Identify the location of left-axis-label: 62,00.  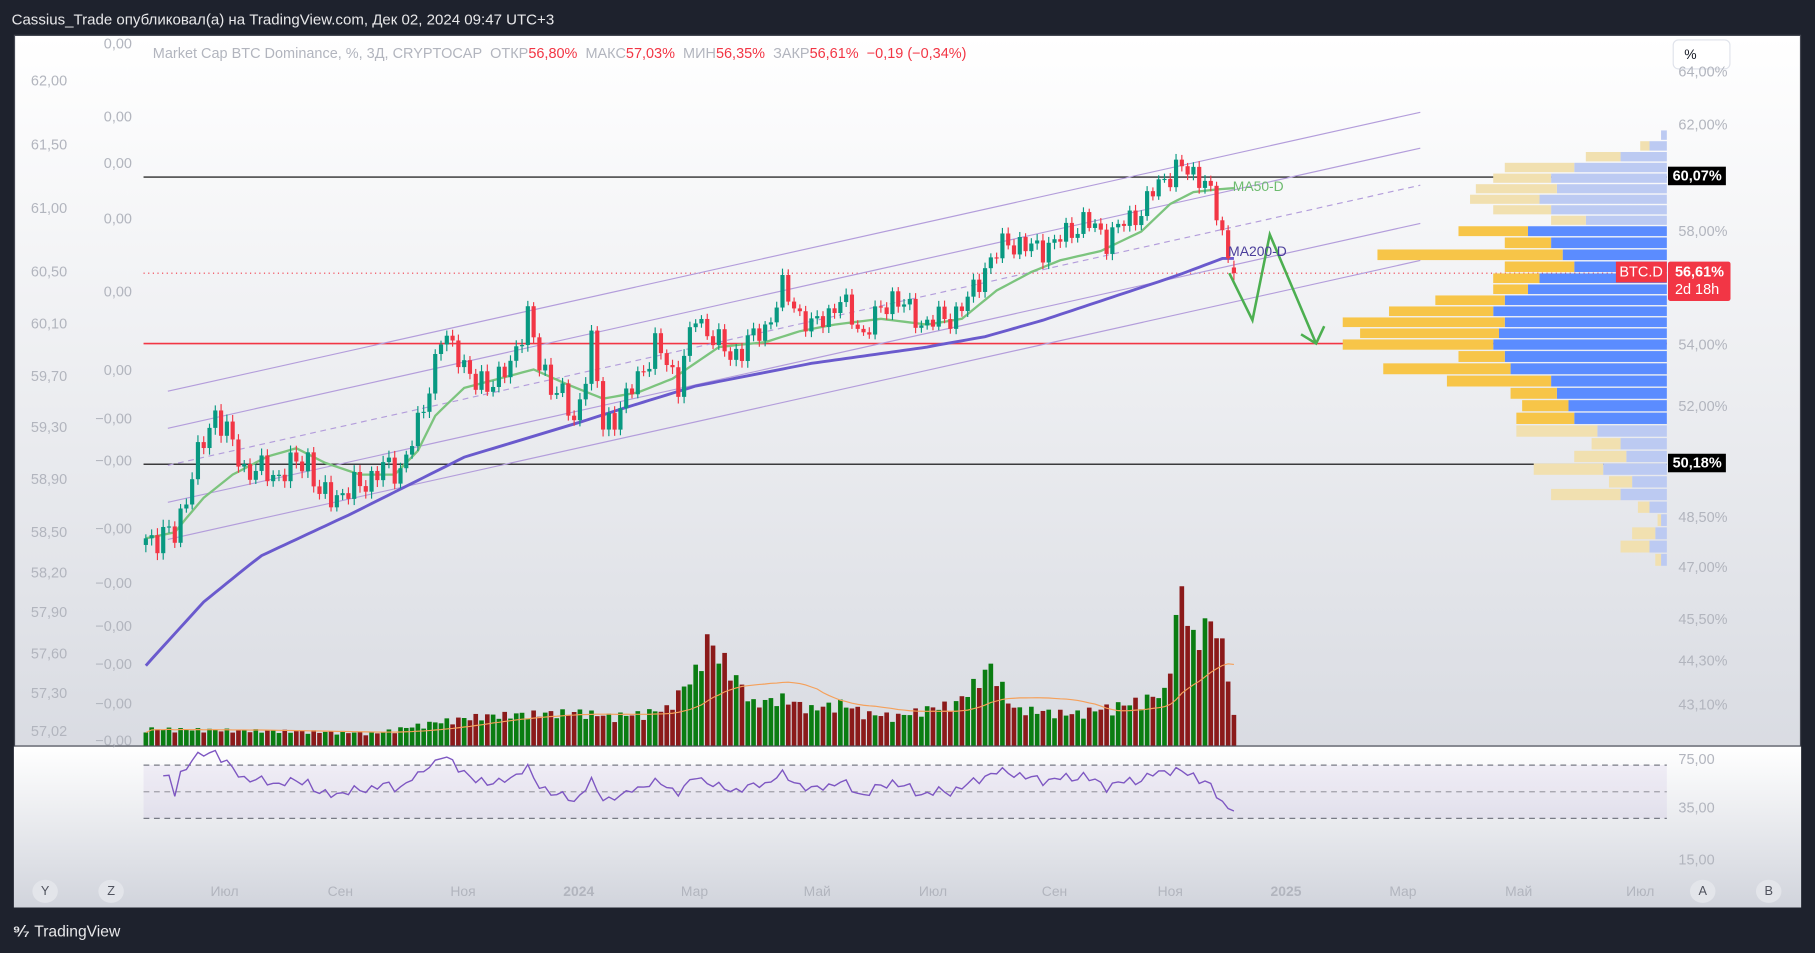
(49, 81).